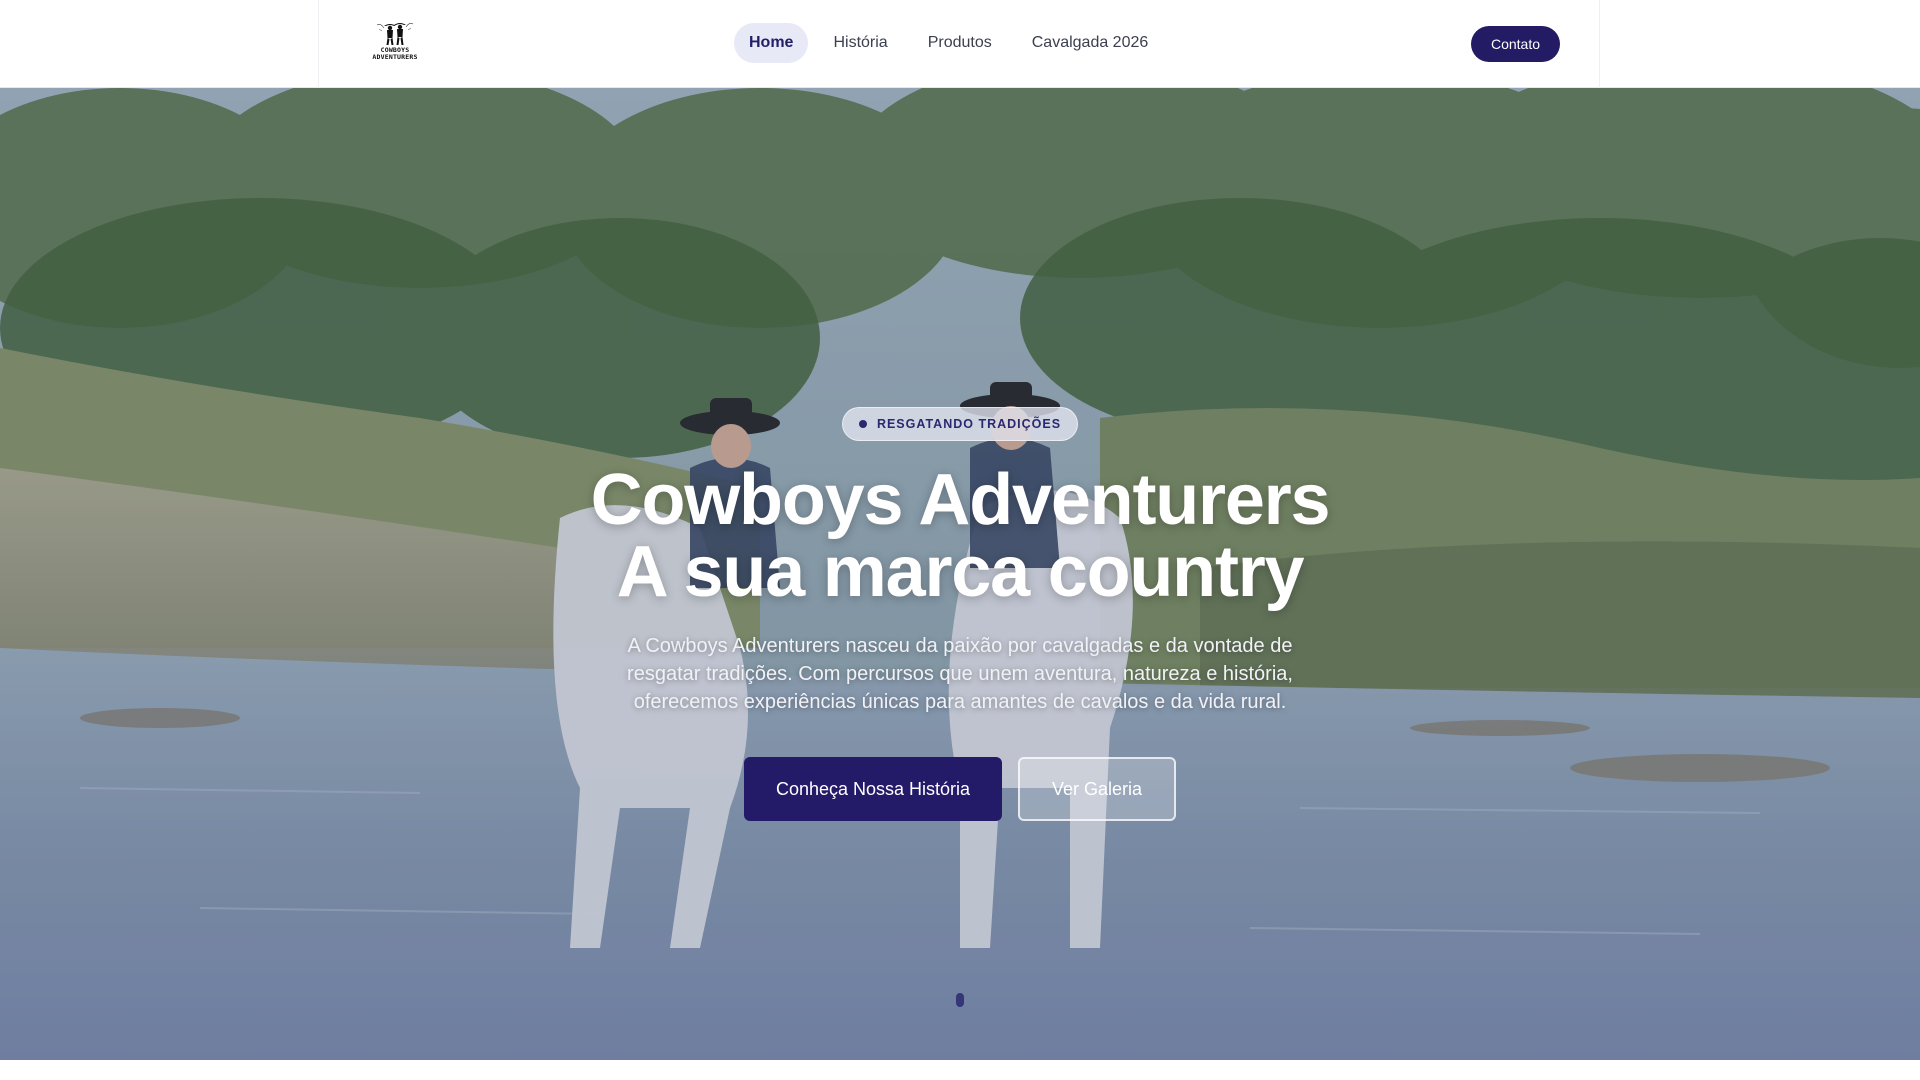  I want to click on nav-item-home: Home, so click(771, 43).